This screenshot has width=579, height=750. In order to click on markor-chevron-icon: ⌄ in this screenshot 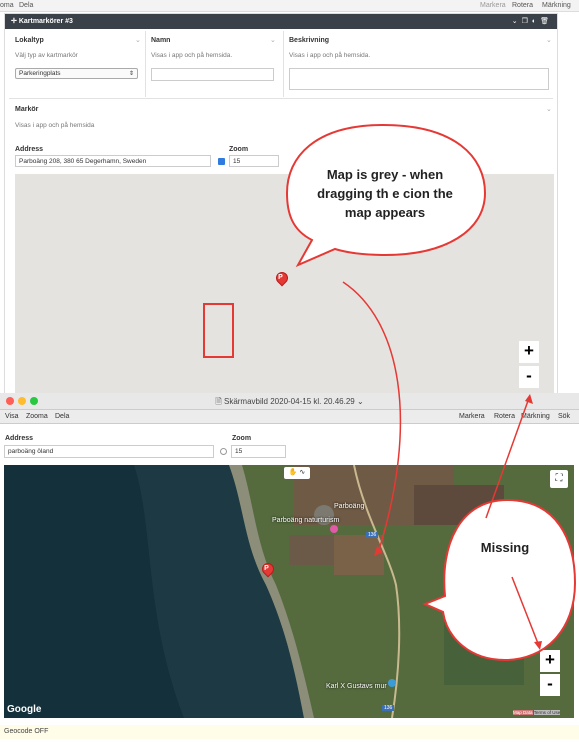, I will do `click(549, 109)`.